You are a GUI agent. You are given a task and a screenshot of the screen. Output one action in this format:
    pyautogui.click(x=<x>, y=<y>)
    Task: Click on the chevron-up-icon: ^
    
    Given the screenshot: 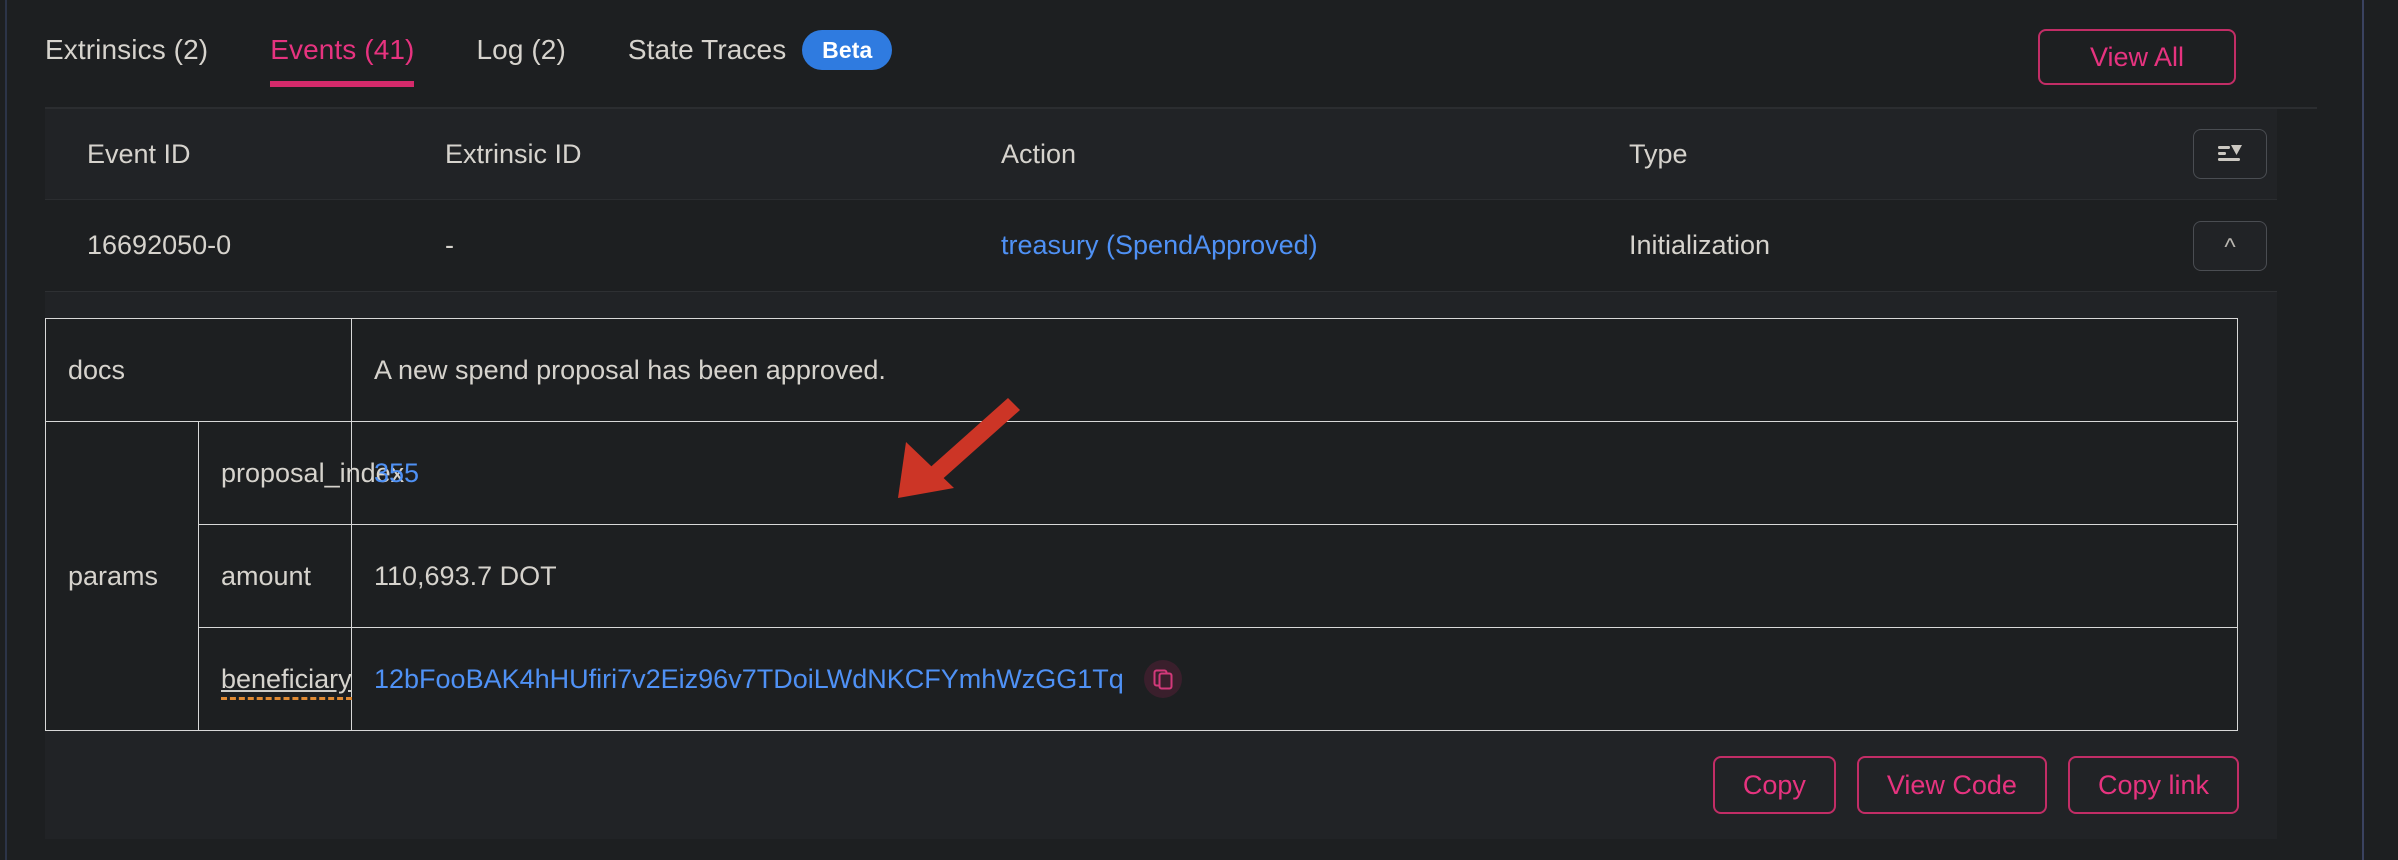 What is the action you would take?
    pyautogui.click(x=2230, y=247)
    